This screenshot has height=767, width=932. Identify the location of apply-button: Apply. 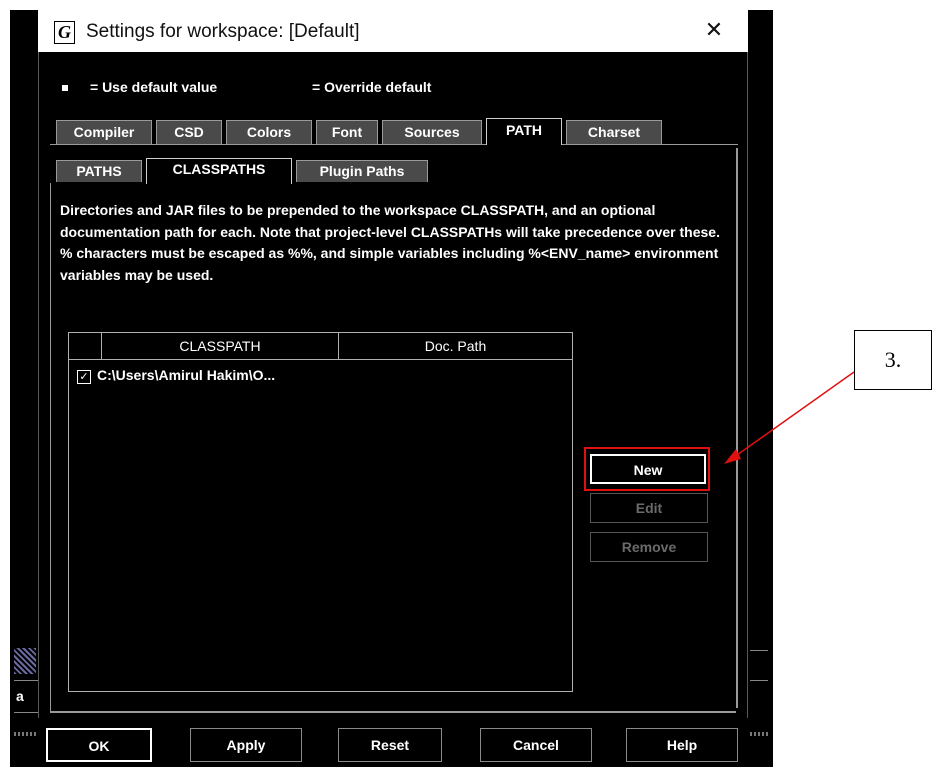
(246, 745).